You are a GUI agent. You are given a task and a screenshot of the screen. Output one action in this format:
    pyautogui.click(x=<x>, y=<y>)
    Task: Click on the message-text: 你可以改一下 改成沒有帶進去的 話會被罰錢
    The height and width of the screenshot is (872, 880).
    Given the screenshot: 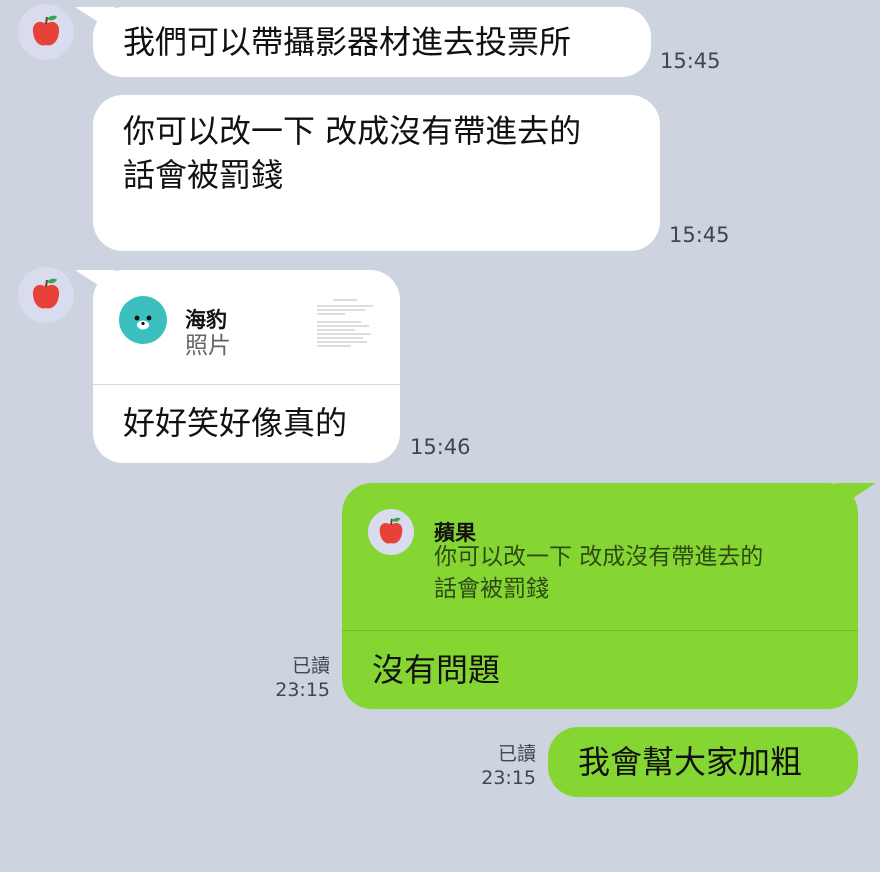 What is the action you would take?
    pyautogui.click(x=352, y=153)
    